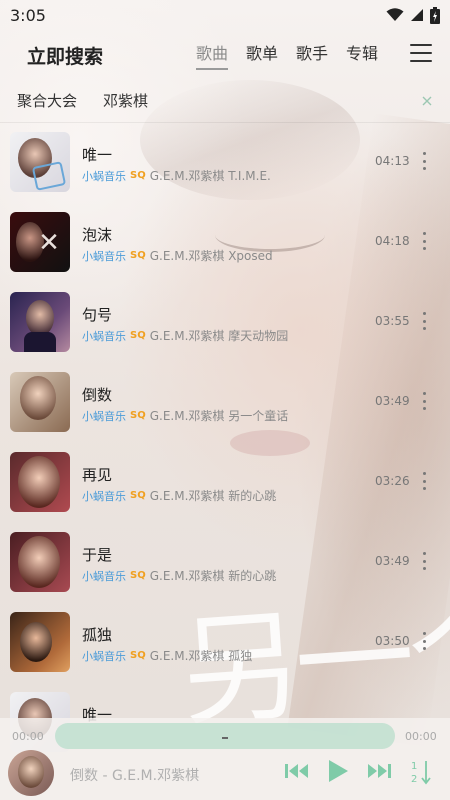  Describe the element at coordinates (201, 656) in the screenshot. I see `song-artist-album: G.E.M.邓紫棋 孤独` at that location.